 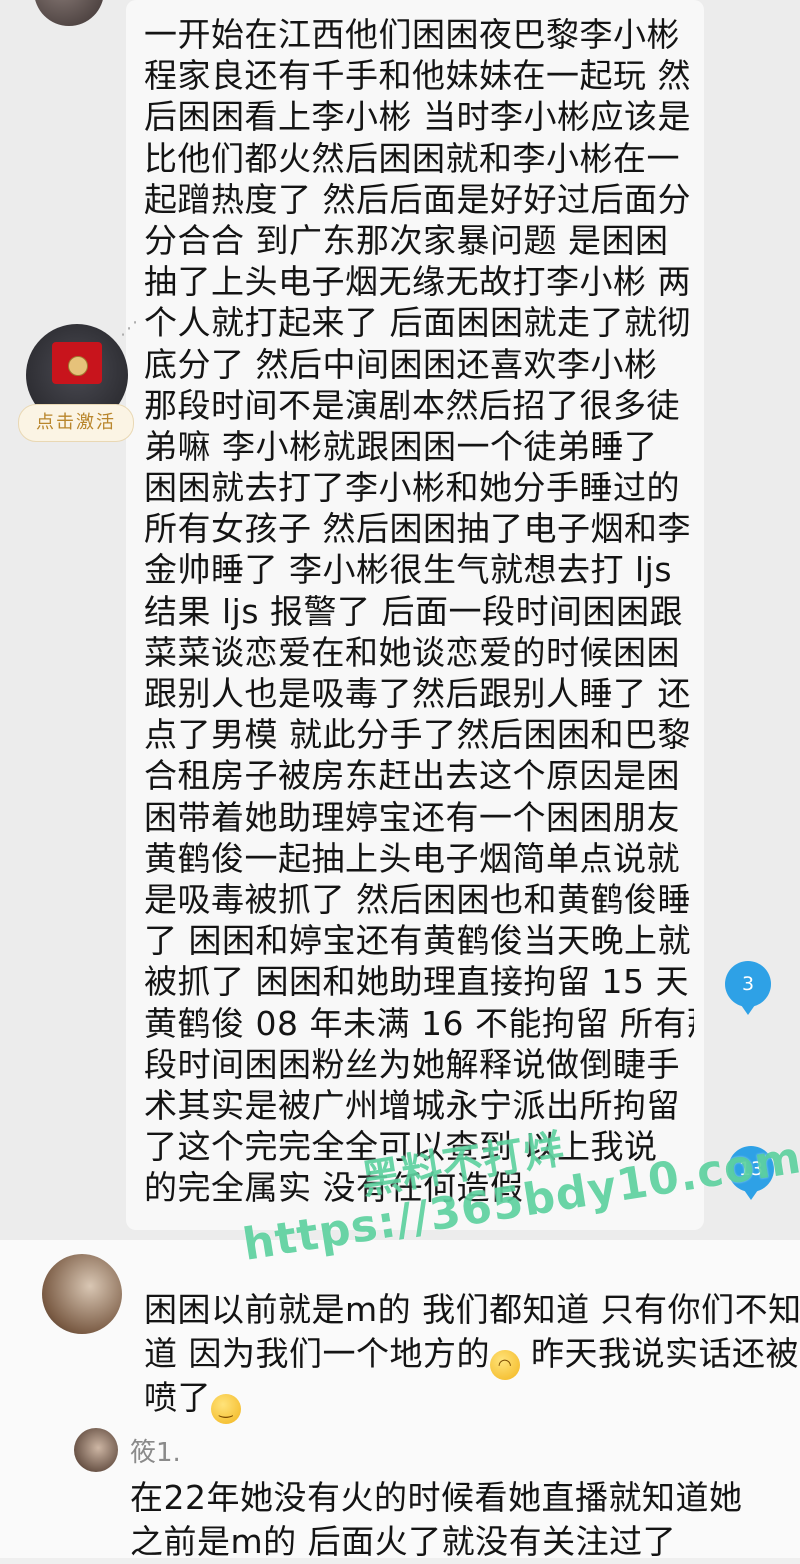 I want to click on reply-line: 喷了 ‿, so click(x=464, y=1400).